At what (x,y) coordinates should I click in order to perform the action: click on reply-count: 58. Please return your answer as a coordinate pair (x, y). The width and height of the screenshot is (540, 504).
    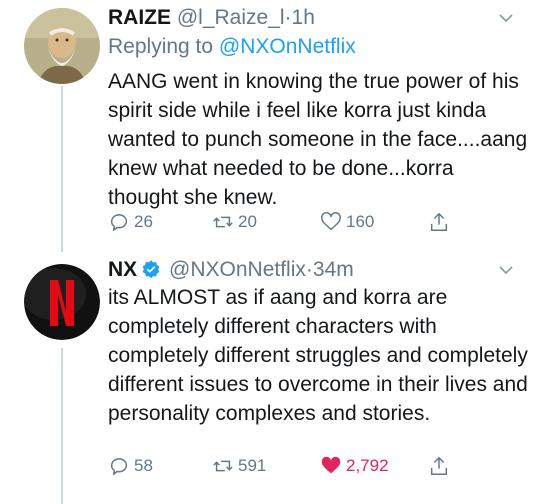
    Looking at the image, I should click on (143, 465).